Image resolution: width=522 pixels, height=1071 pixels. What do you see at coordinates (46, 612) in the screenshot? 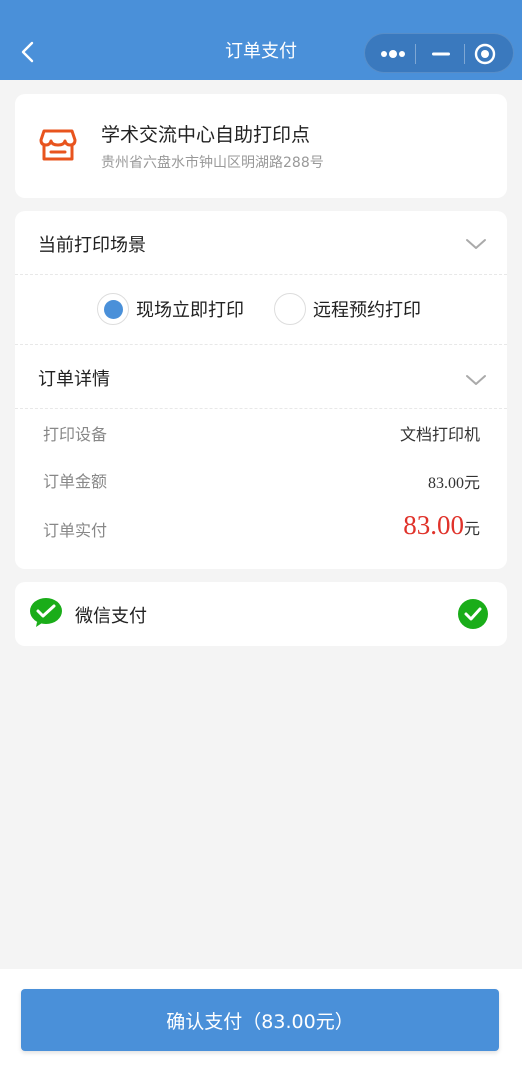
I see `wechat-pay-icon` at bounding box center [46, 612].